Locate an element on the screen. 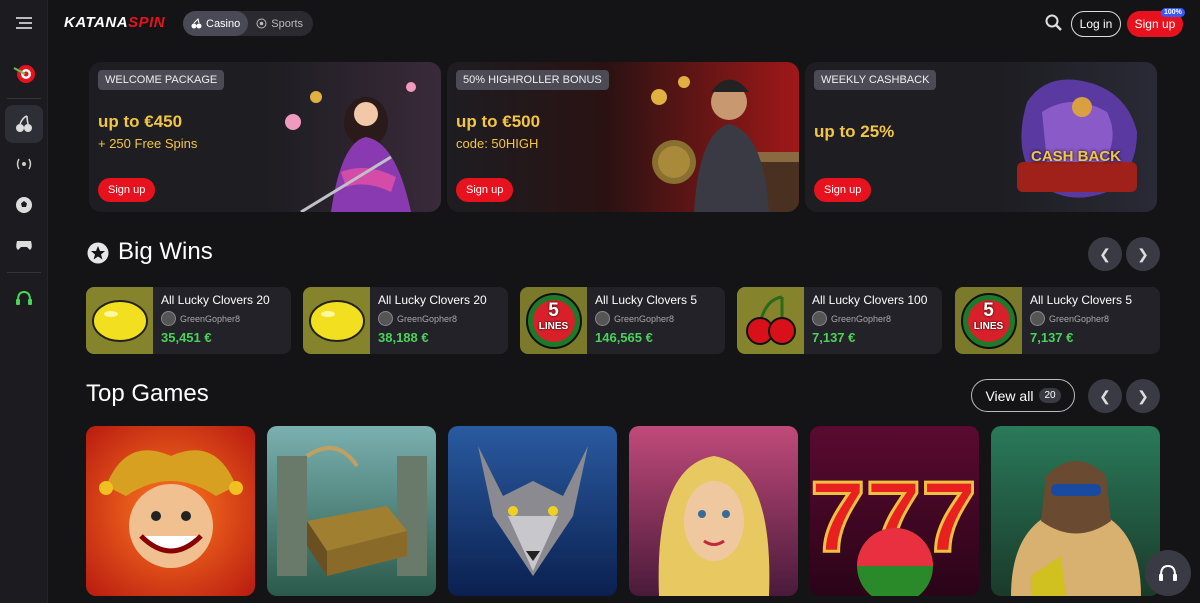 The height and width of the screenshot is (603, 1200). headset-icon is located at coordinates (24, 297).